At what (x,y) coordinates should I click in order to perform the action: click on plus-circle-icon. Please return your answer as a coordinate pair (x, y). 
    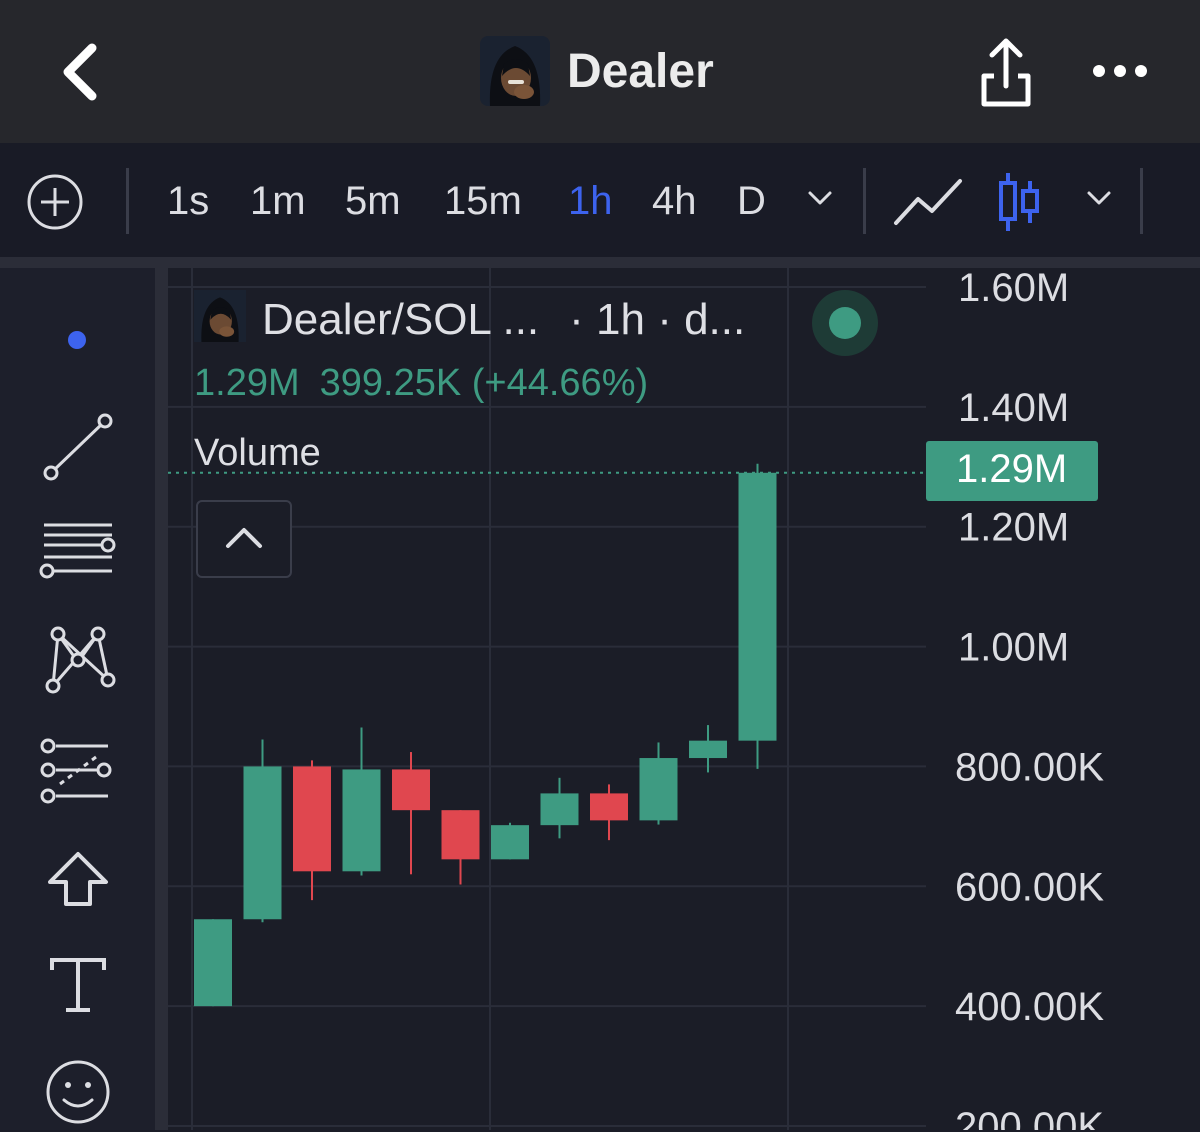
    Looking at the image, I should click on (55, 202).